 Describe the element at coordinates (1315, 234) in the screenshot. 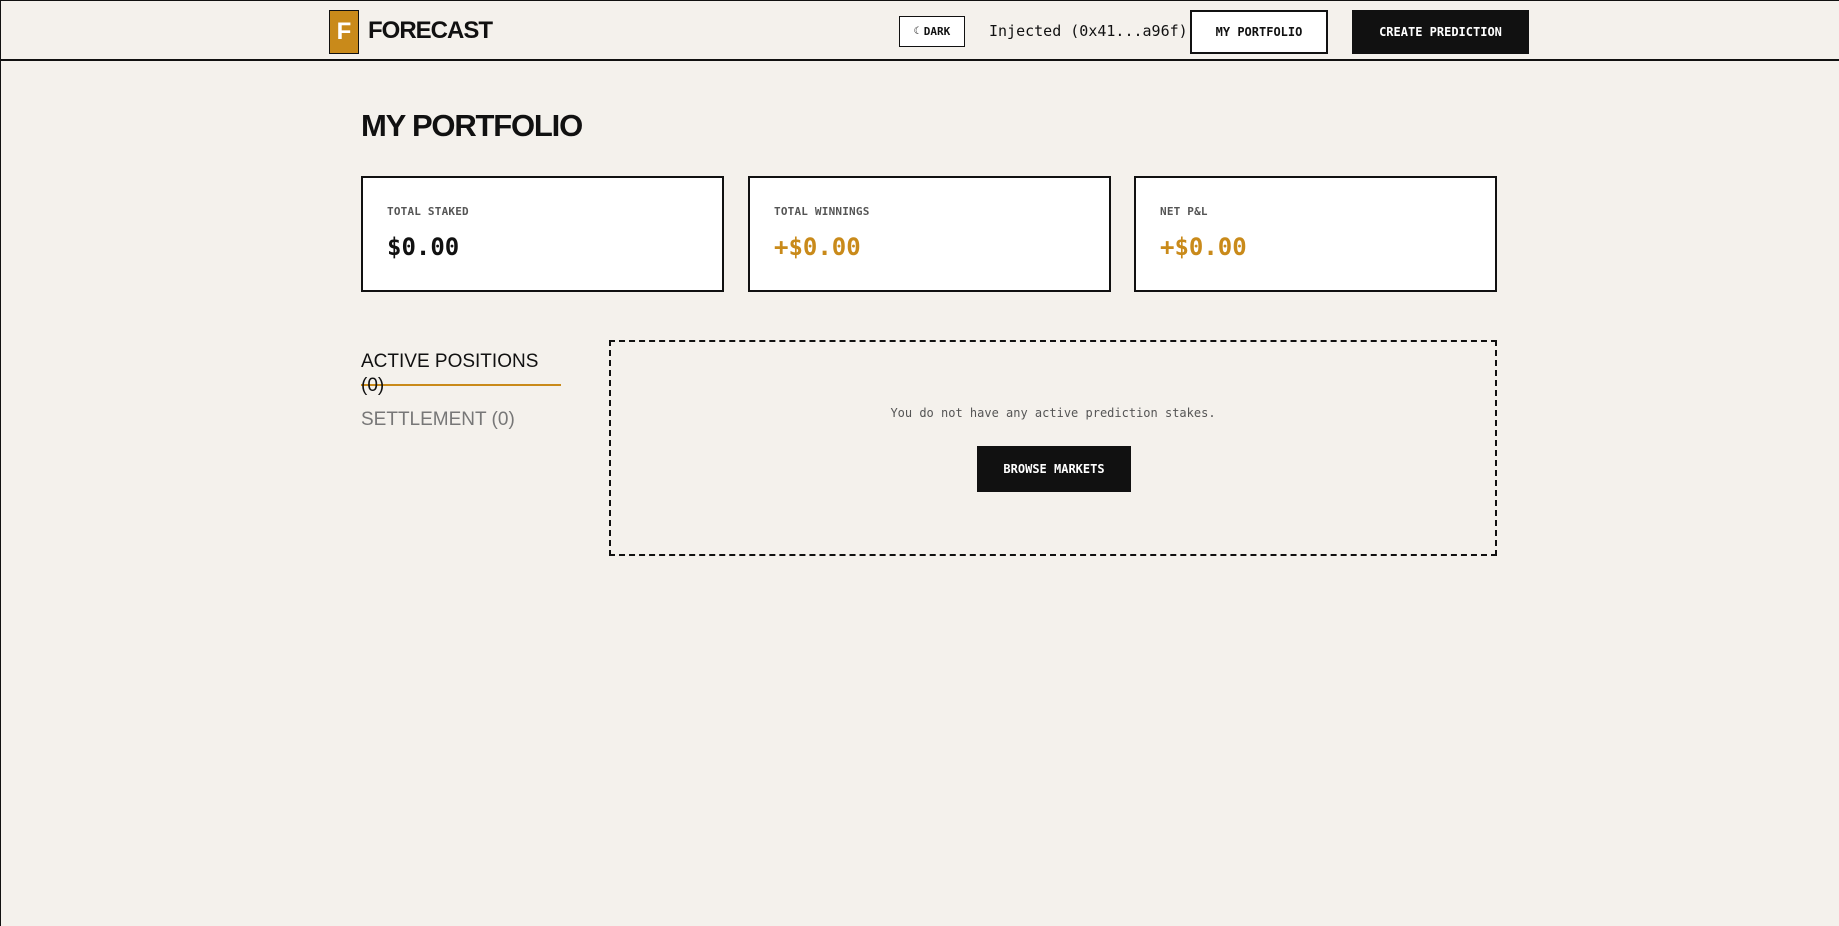

I see `stat-card-net-pnl: NET P&L +$0.00` at that location.